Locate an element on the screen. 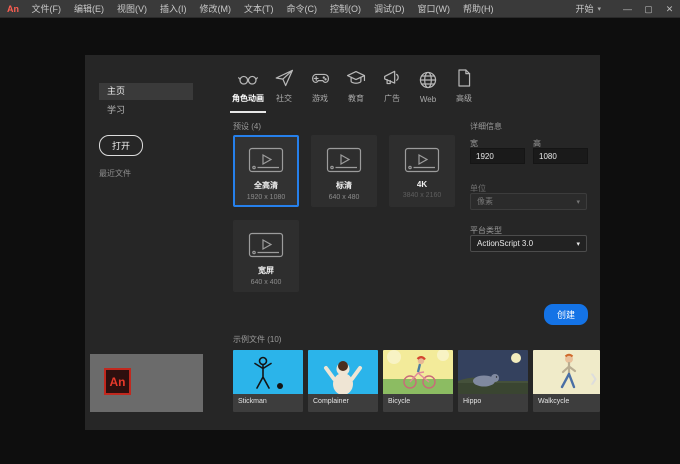 Image resolution: width=680 pixels, height=464 pixels. stickman-thumbnail is located at coordinates (268, 372).